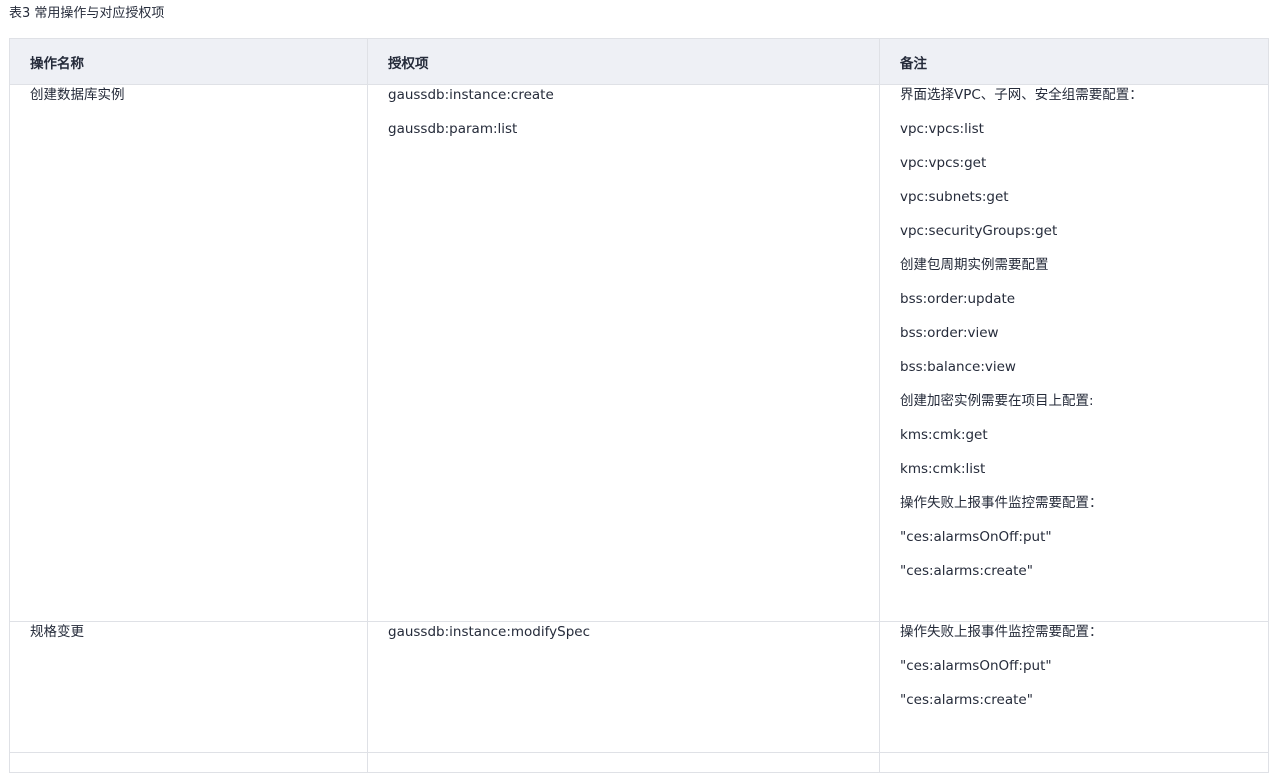  Describe the element at coordinates (1021, 95) in the screenshot. I see `note-line: 界面选择VPC、子网、安全组需要配置：` at that location.